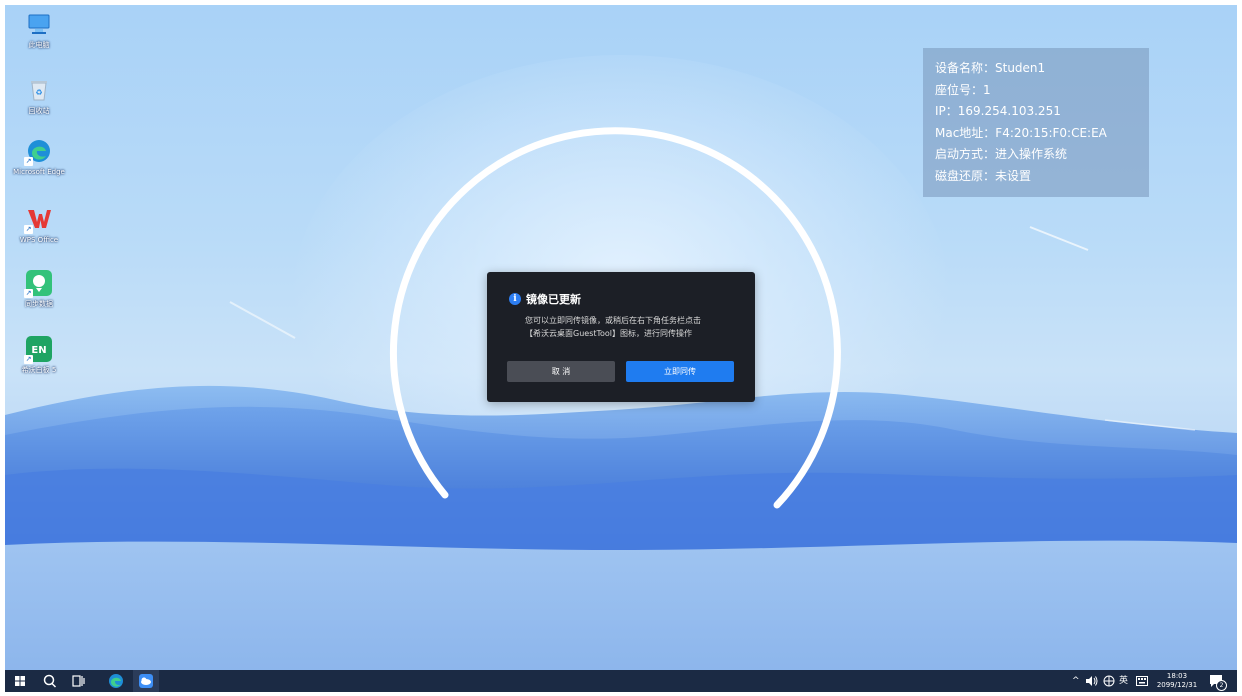 The width and height of the screenshot is (1242, 696). I want to click on sync-now-button: 立即同传, so click(680, 371).